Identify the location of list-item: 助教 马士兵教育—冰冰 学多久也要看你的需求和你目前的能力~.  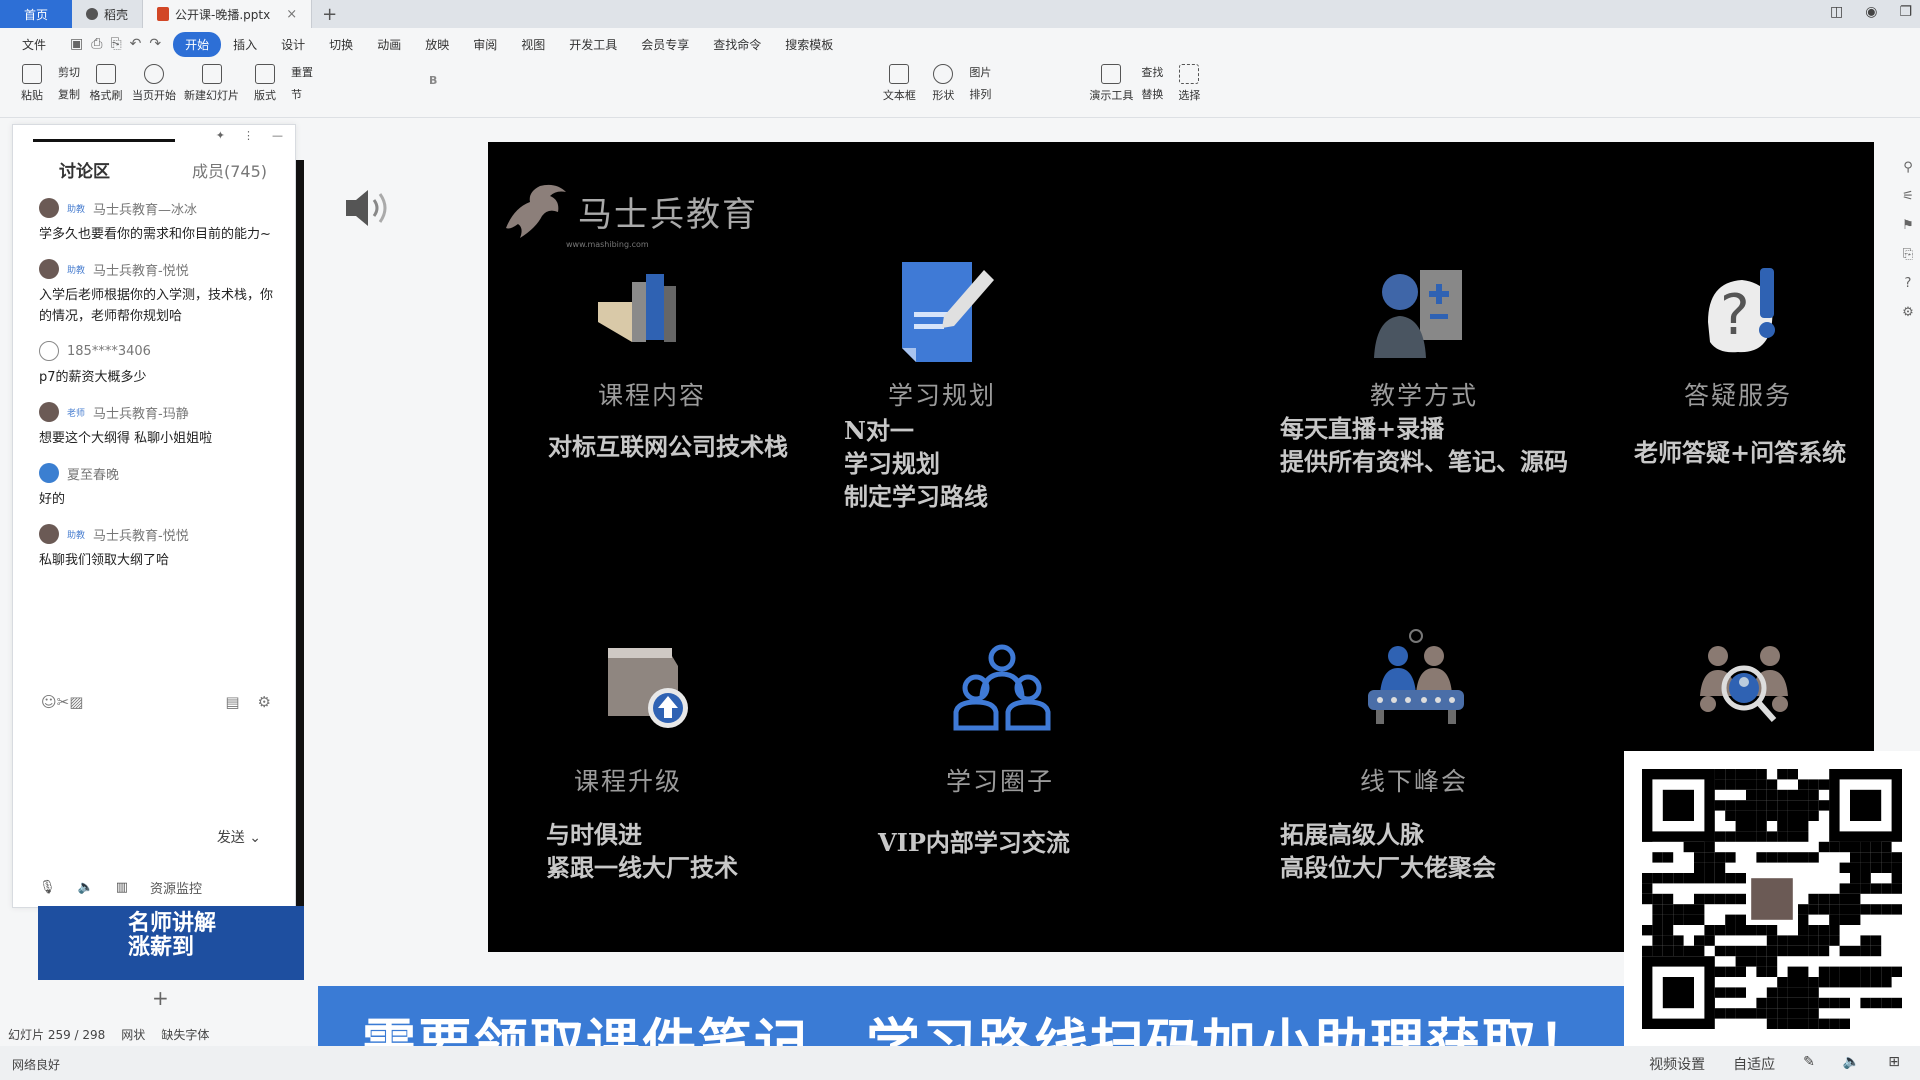
(158, 221).